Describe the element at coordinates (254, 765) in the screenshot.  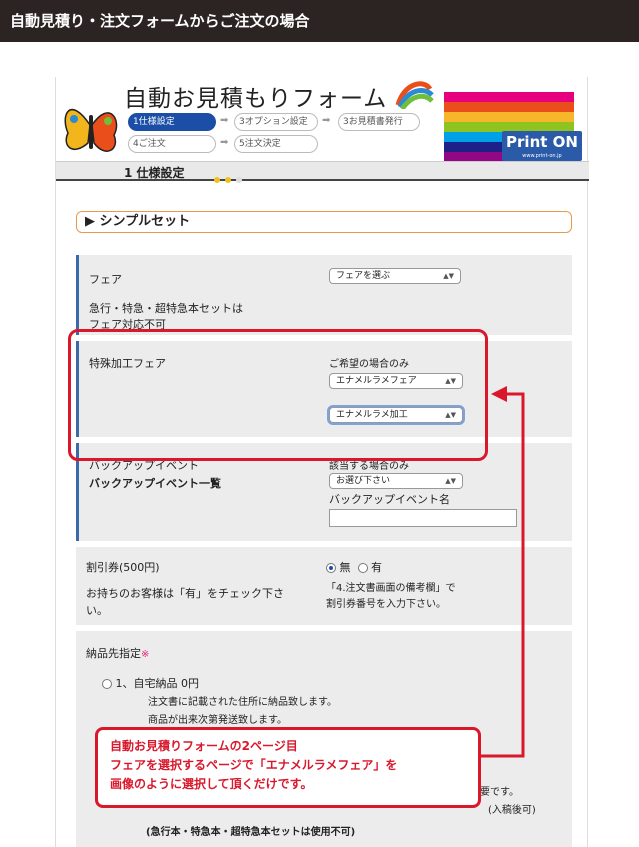
I see `callout-line-2: フェアを選択するページで「エナメルラメフェア」を` at that location.